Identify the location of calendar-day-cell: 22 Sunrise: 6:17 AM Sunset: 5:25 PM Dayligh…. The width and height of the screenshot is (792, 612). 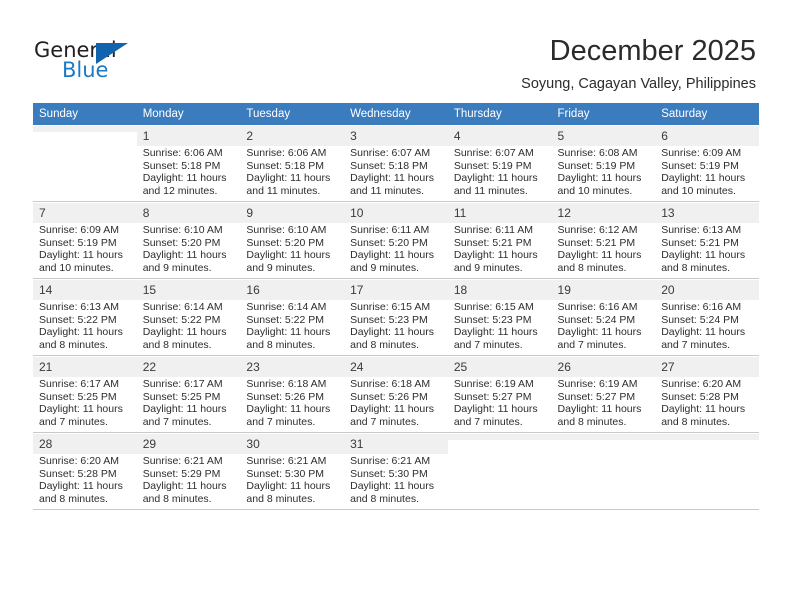
(188, 394).